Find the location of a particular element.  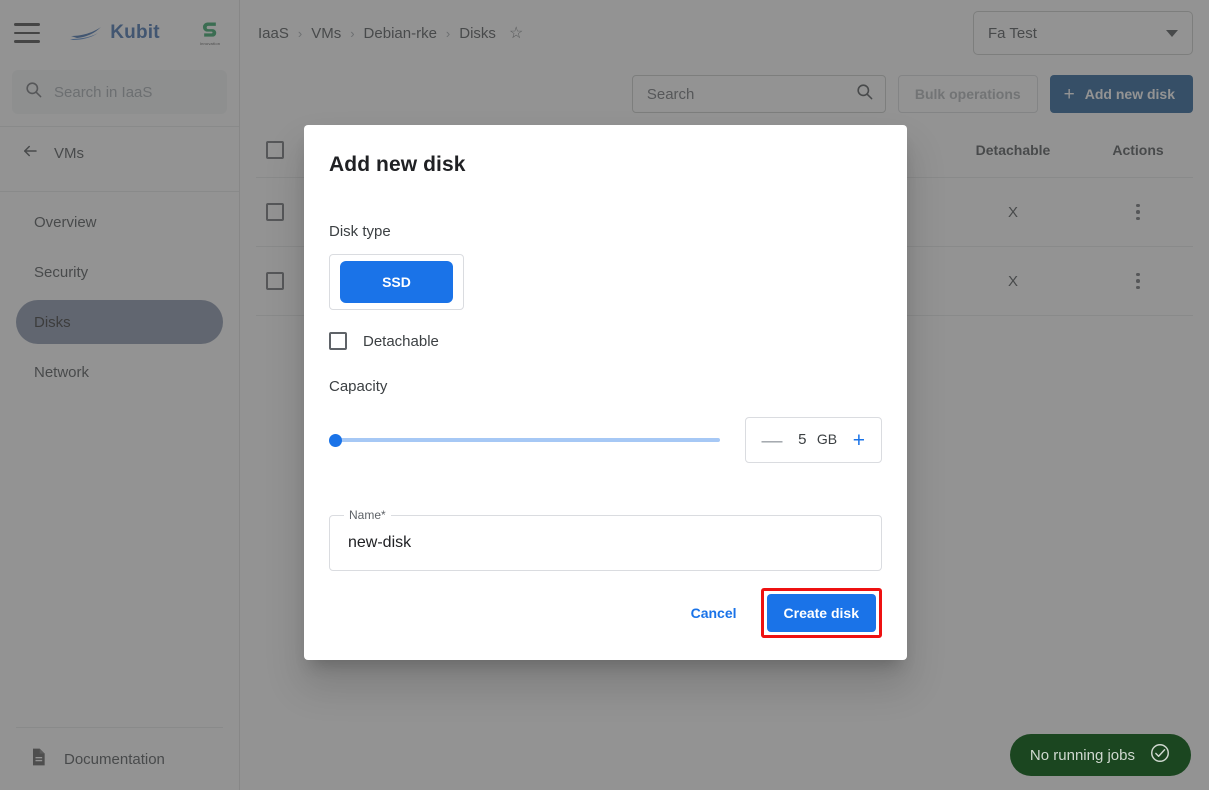

running-jobs-label: No running jobs is located at coordinates (1082, 755).